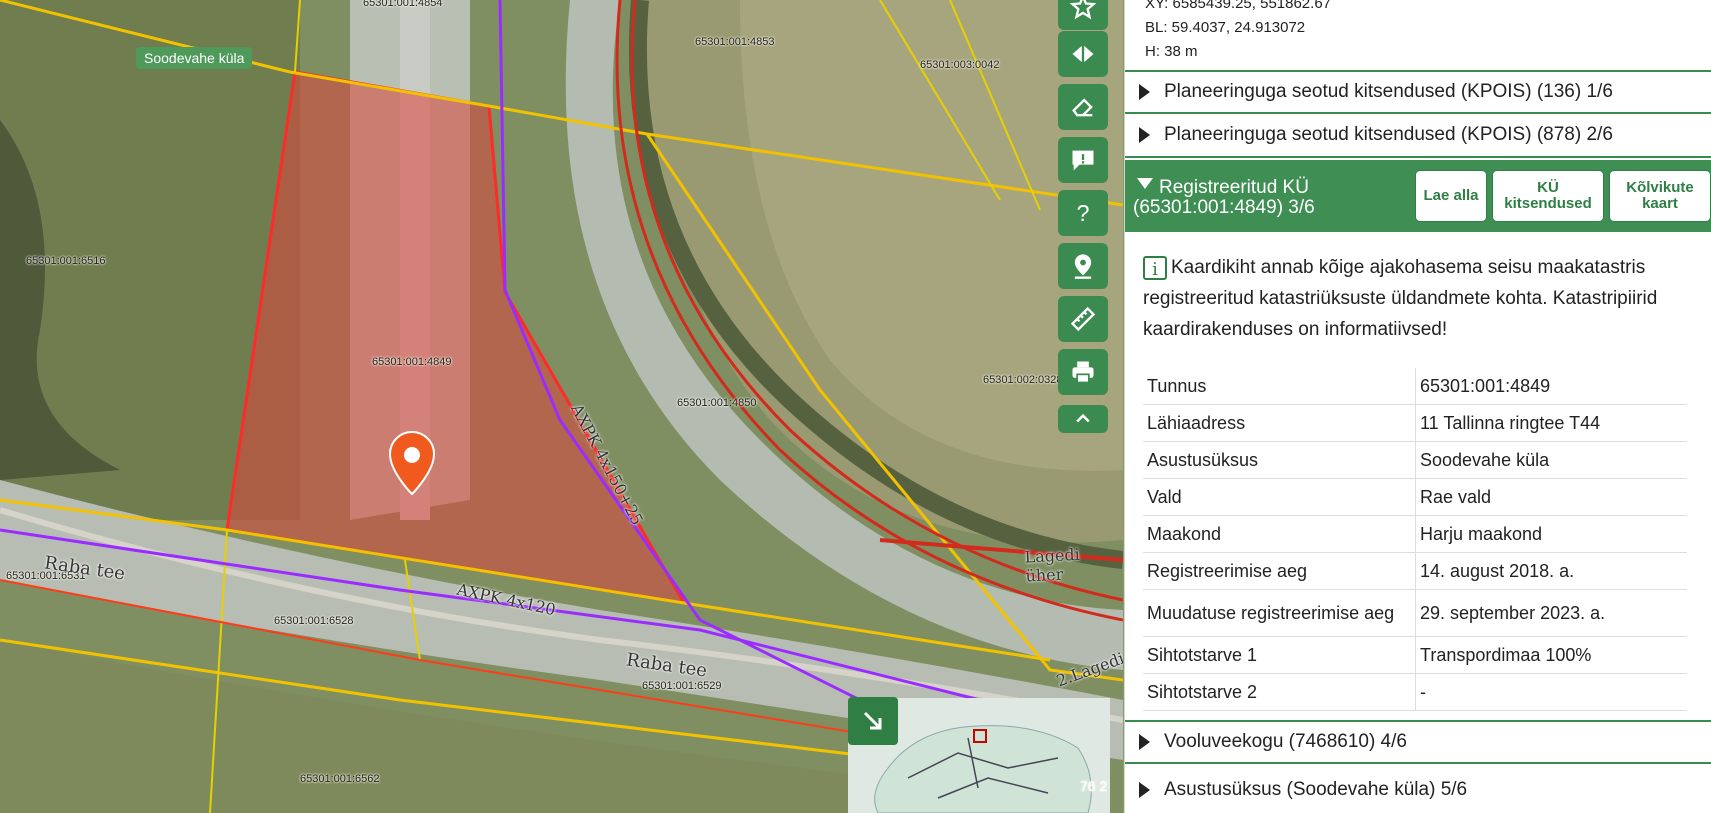 The width and height of the screenshot is (1711, 813). I want to click on table-row: Vald Rae vald, so click(1415, 497).